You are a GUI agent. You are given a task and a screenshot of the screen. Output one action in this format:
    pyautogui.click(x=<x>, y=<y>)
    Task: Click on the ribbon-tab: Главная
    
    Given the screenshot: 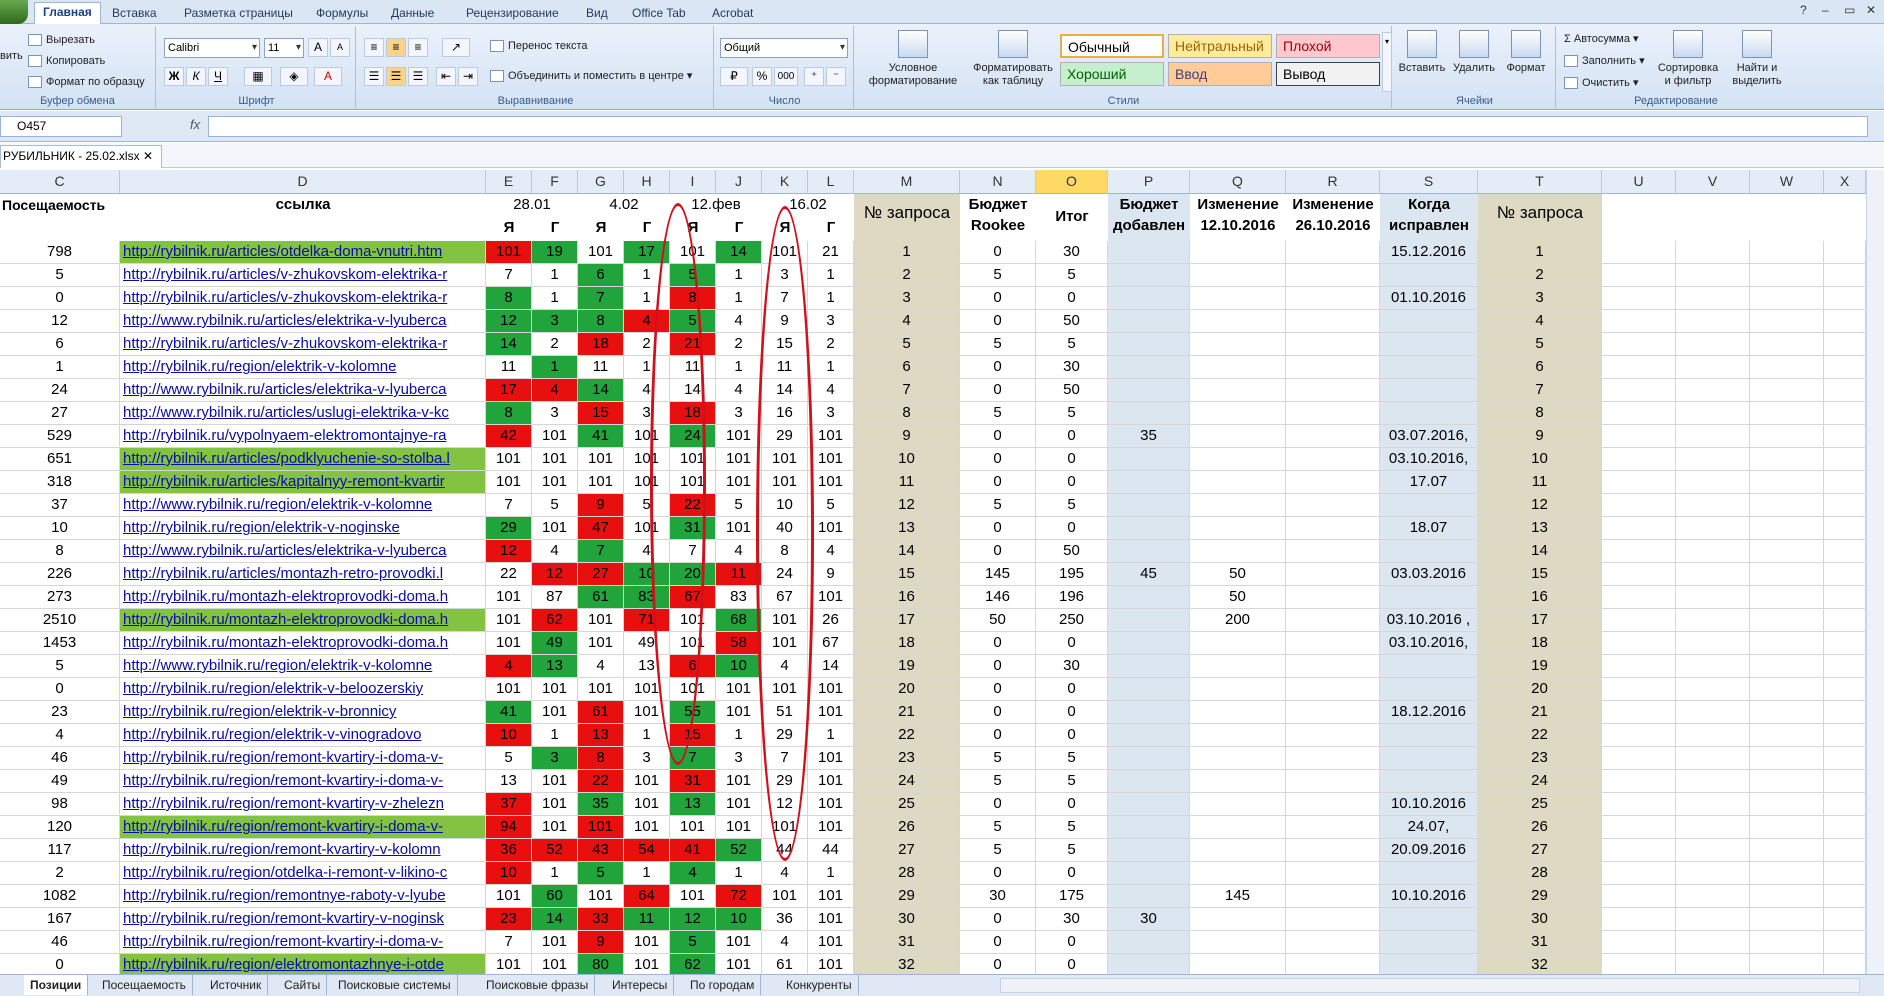 What is the action you would take?
    pyautogui.click(x=67, y=13)
    